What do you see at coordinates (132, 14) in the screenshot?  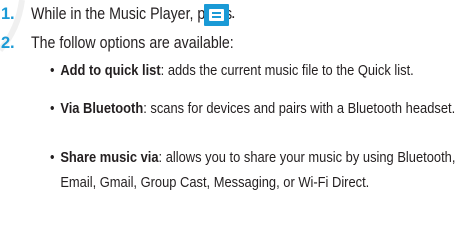 I see `step-text: While in the Music Player, press` at bounding box center [132, 14].